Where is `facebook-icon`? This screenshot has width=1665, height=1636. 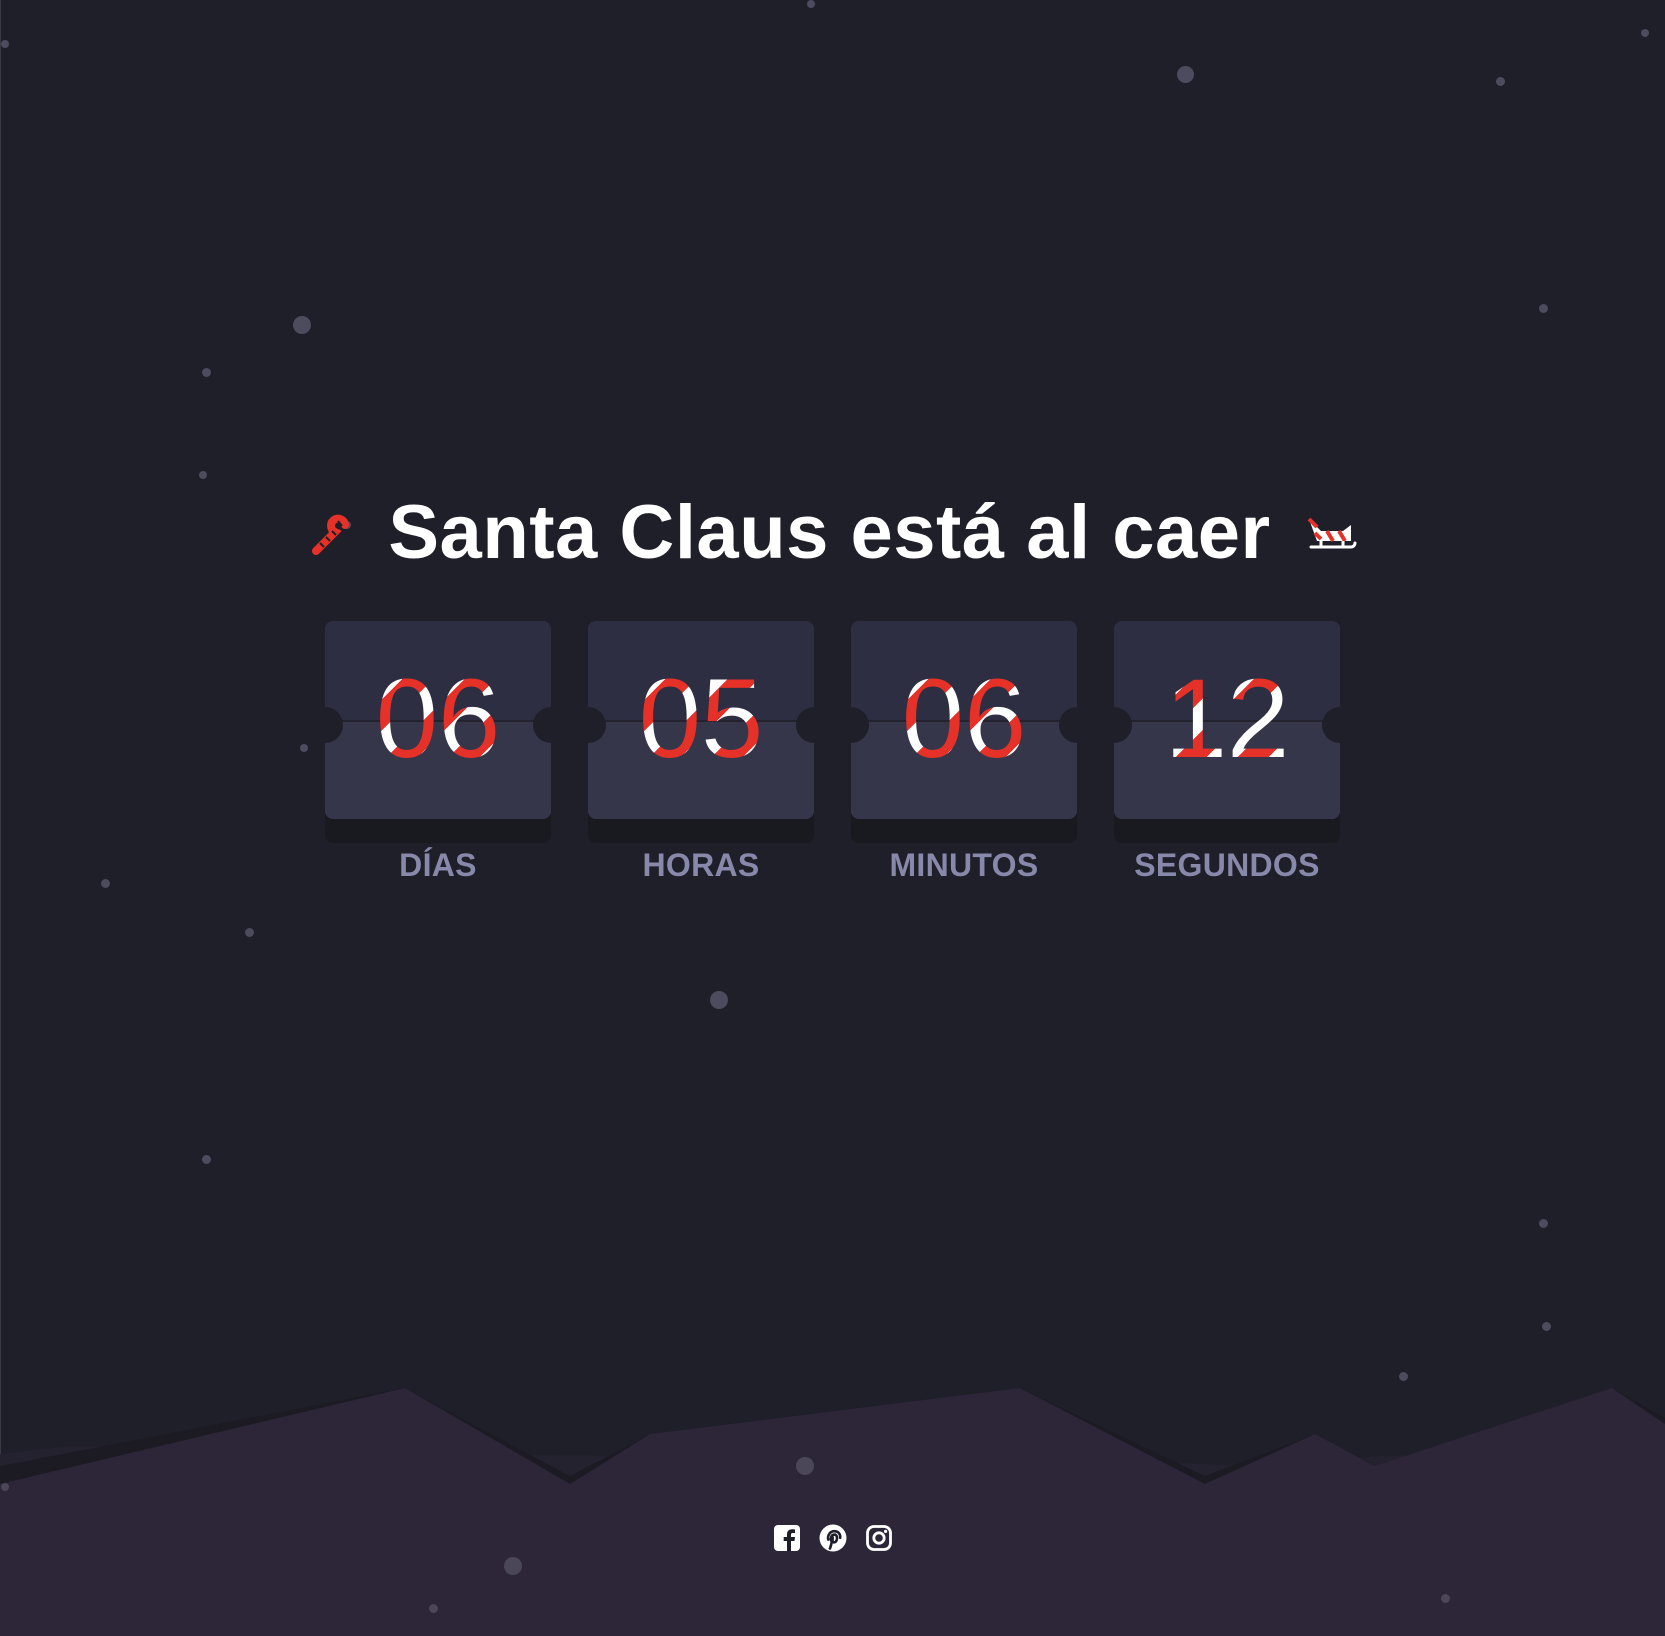
facebook-icon is located at coordinates (786, 1538).